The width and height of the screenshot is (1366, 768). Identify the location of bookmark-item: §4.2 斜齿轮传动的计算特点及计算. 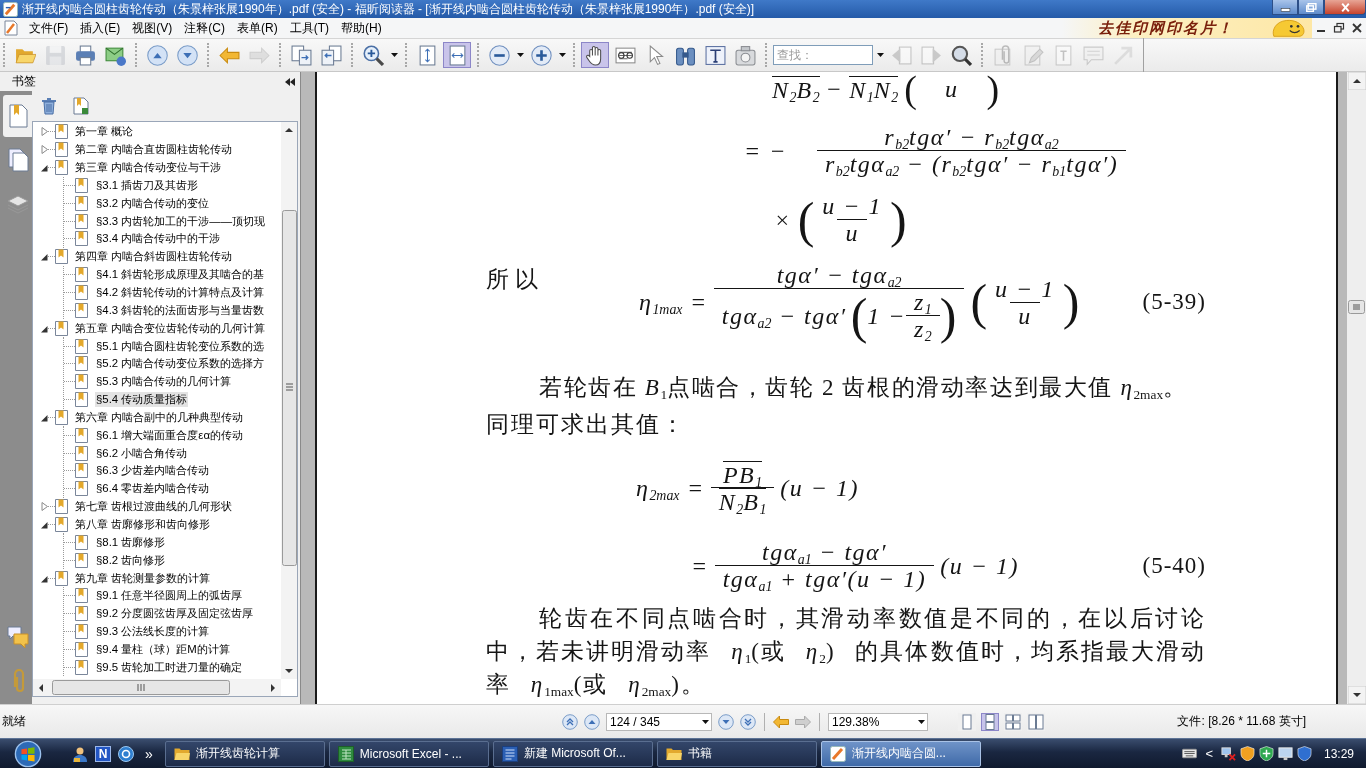
(180, 292).